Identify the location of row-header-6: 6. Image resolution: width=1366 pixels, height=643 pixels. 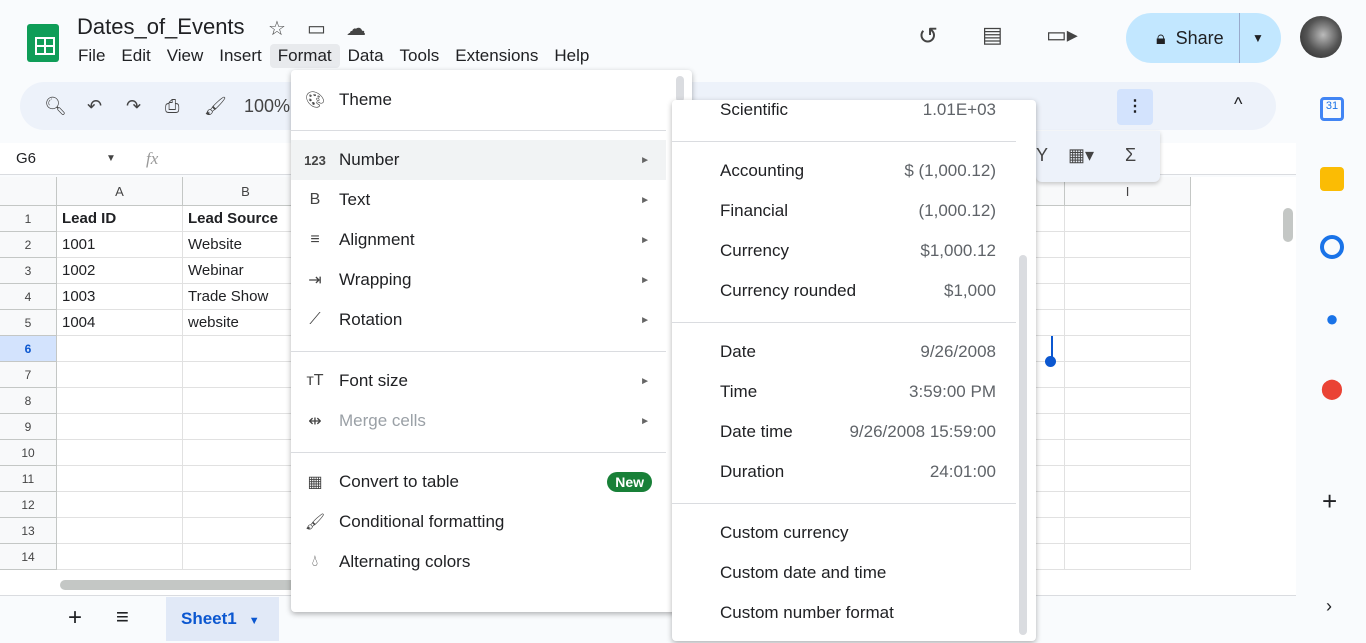
(28, 349).